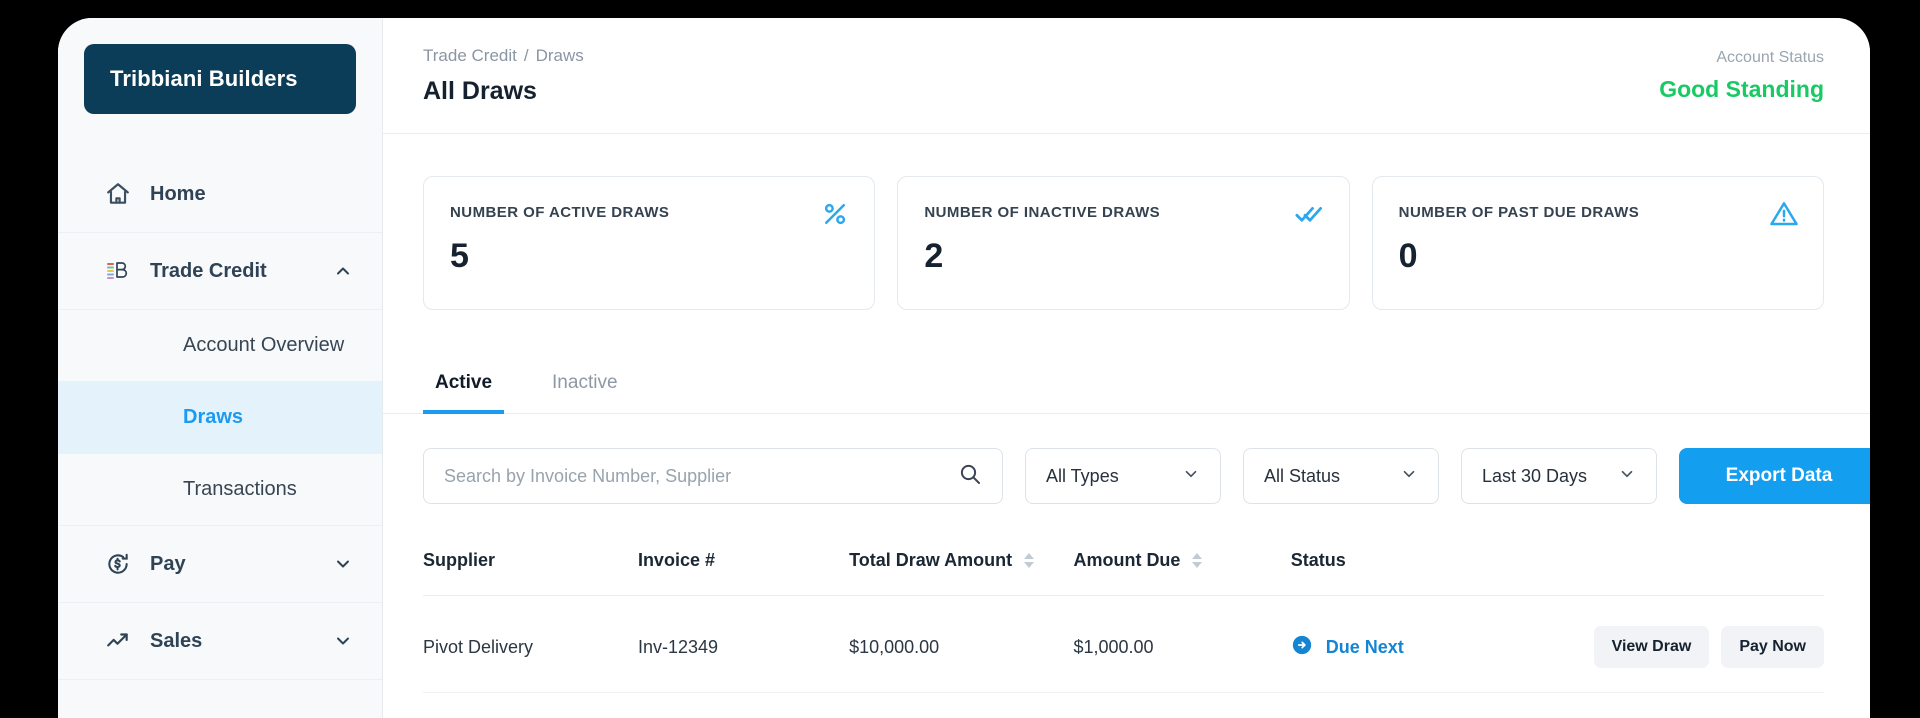 Image resolution: width=1920 pixels, height=718 pixels. What do you see at coordinates (1182, 644) in the screenshot?
I see `cell-amount-due: $1,000.00` at bounding box center [1182, 644].